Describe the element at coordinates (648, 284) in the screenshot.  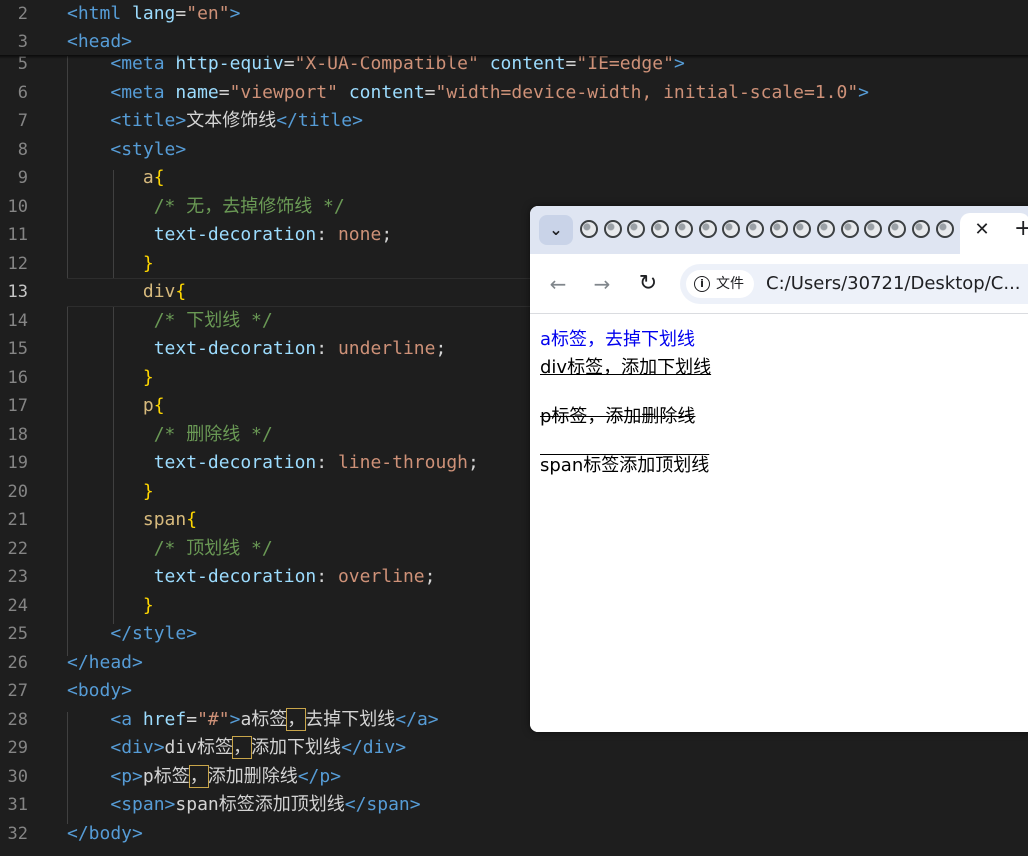
I see `reload-icon: ↻` at that location.